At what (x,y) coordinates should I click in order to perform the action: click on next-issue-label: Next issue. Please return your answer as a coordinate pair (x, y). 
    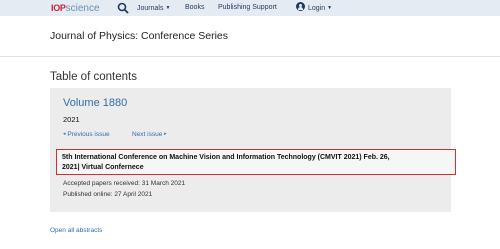
    Looking at the image, I should click on (147, 134).